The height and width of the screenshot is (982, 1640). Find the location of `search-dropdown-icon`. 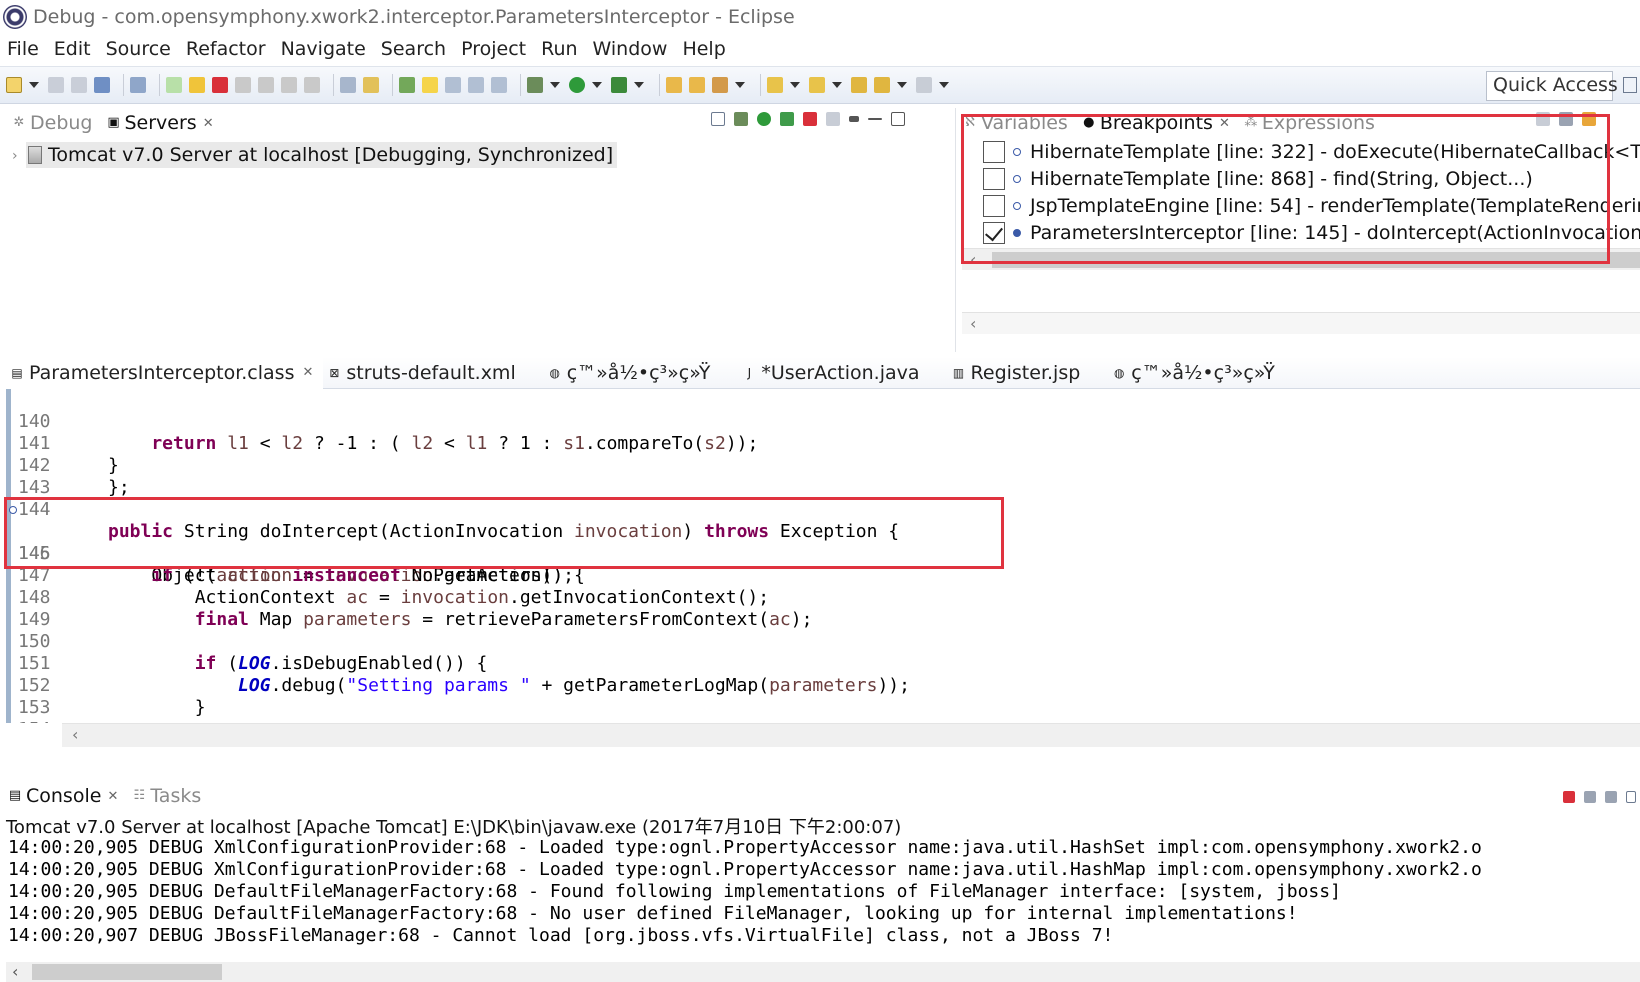

search-dropdown-icon is located at coordinates (740, 85).